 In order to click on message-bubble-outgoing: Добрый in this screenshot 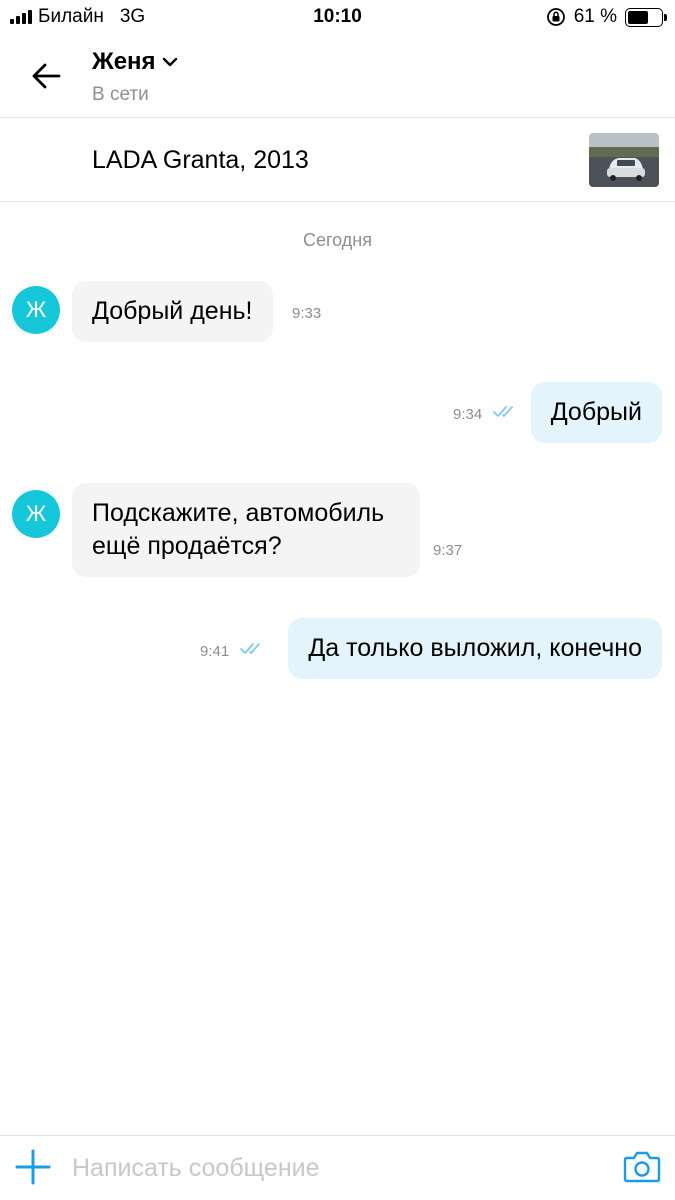, I will do `click(596, 412)`.